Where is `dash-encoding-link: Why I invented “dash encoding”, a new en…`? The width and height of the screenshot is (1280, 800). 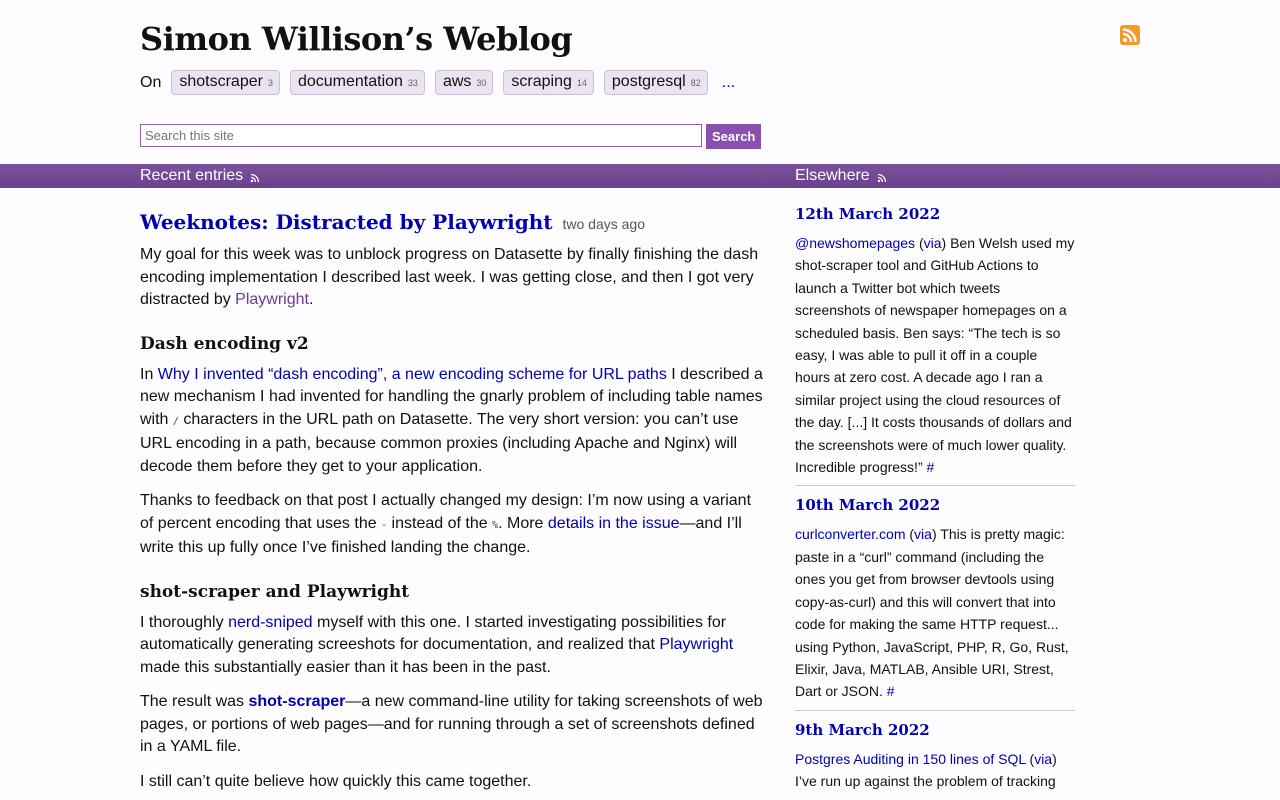
dash-encoding-link: Why I invented “dash encoding”, a new en… is located at coordinates (412, 374).